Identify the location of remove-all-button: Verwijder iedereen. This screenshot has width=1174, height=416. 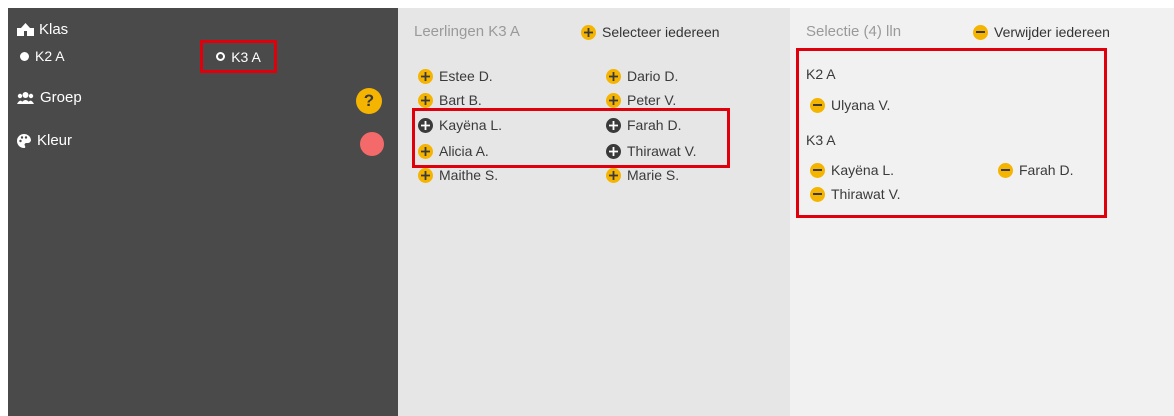
(1041, 32).